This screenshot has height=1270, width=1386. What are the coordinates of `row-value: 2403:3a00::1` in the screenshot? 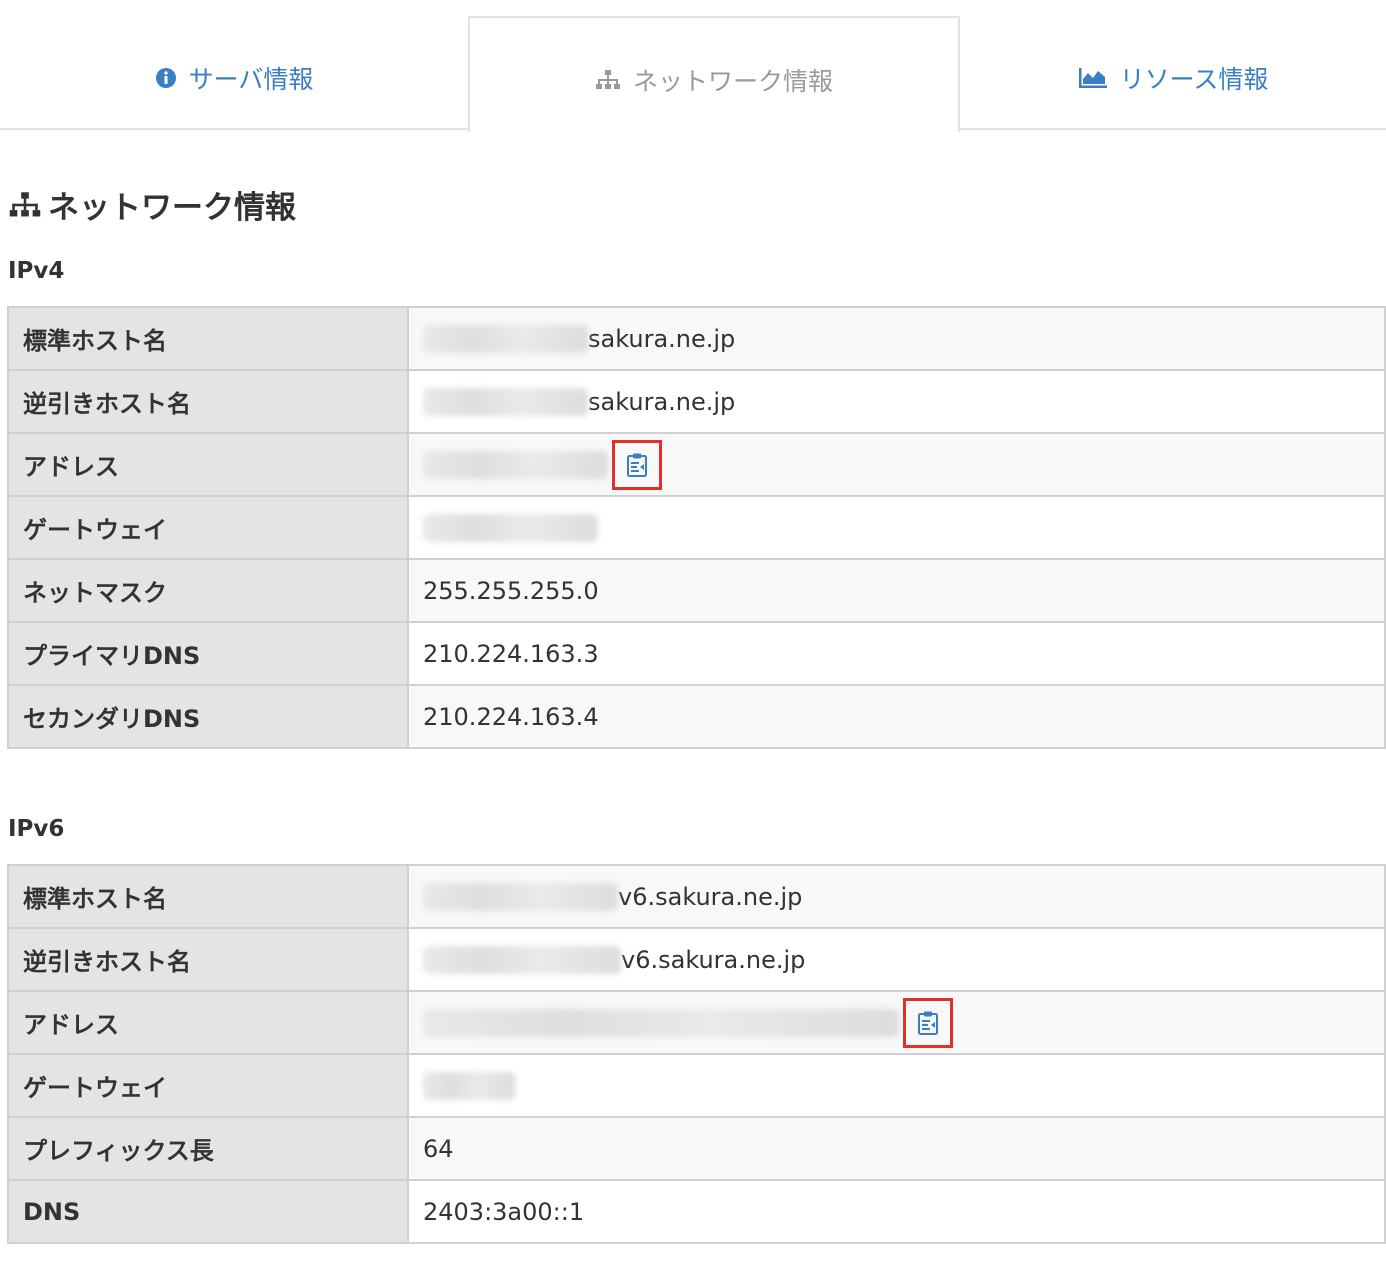 It's located at (896, 1211).